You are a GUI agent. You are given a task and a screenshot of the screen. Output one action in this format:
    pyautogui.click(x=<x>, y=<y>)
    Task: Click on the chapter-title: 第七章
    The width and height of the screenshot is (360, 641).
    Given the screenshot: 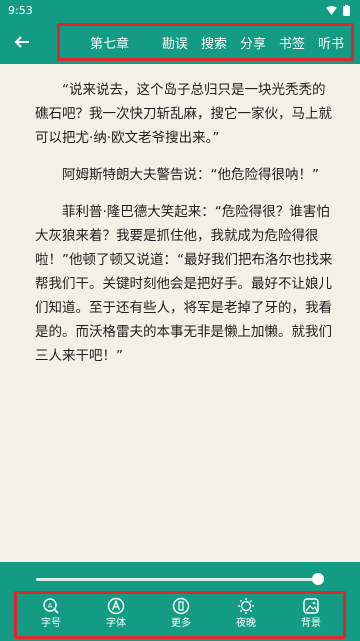 What is the action you would take?
    pyautogui.click(x=110, y=44)
    